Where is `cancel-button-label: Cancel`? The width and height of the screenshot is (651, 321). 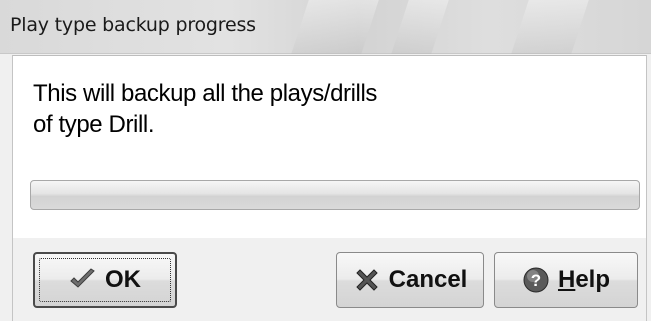
cancel-button-label: Cancel is located at coordinates (428, 279).